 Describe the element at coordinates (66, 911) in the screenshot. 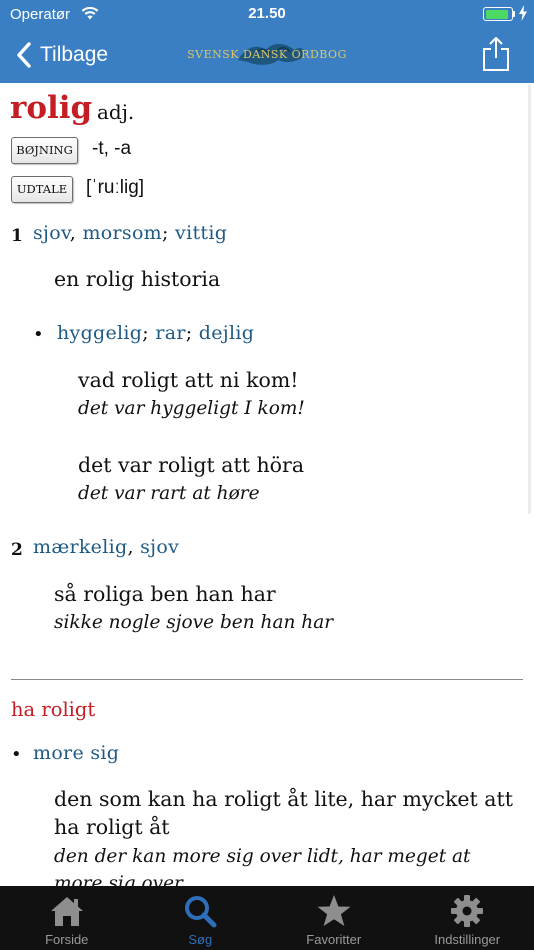

I see `house-icon` at that location.